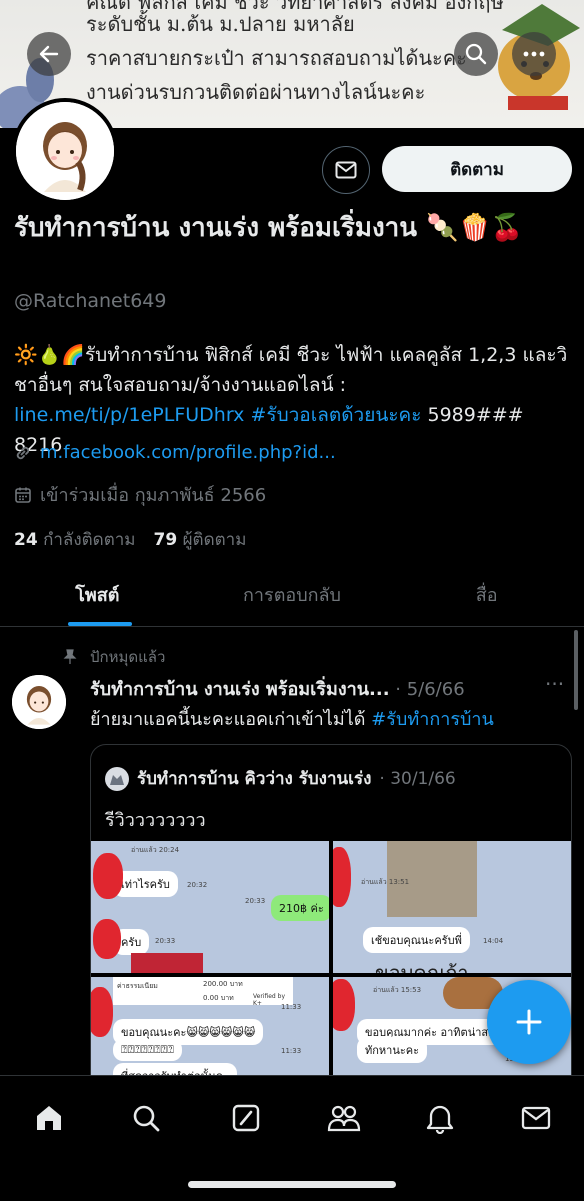 The height and width of the screenshot is (1201, 584). I want to click on shot3-time2: 11:33, so click(291, 1051).